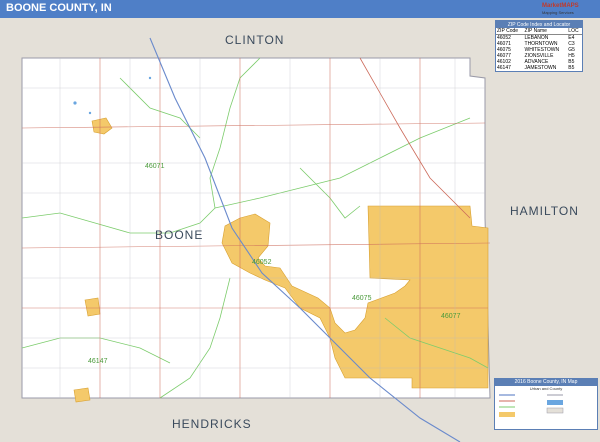 The width and height of the screenshot is (600, 442). I want to click on zip-label-46147: 46147, so click(98, 361).